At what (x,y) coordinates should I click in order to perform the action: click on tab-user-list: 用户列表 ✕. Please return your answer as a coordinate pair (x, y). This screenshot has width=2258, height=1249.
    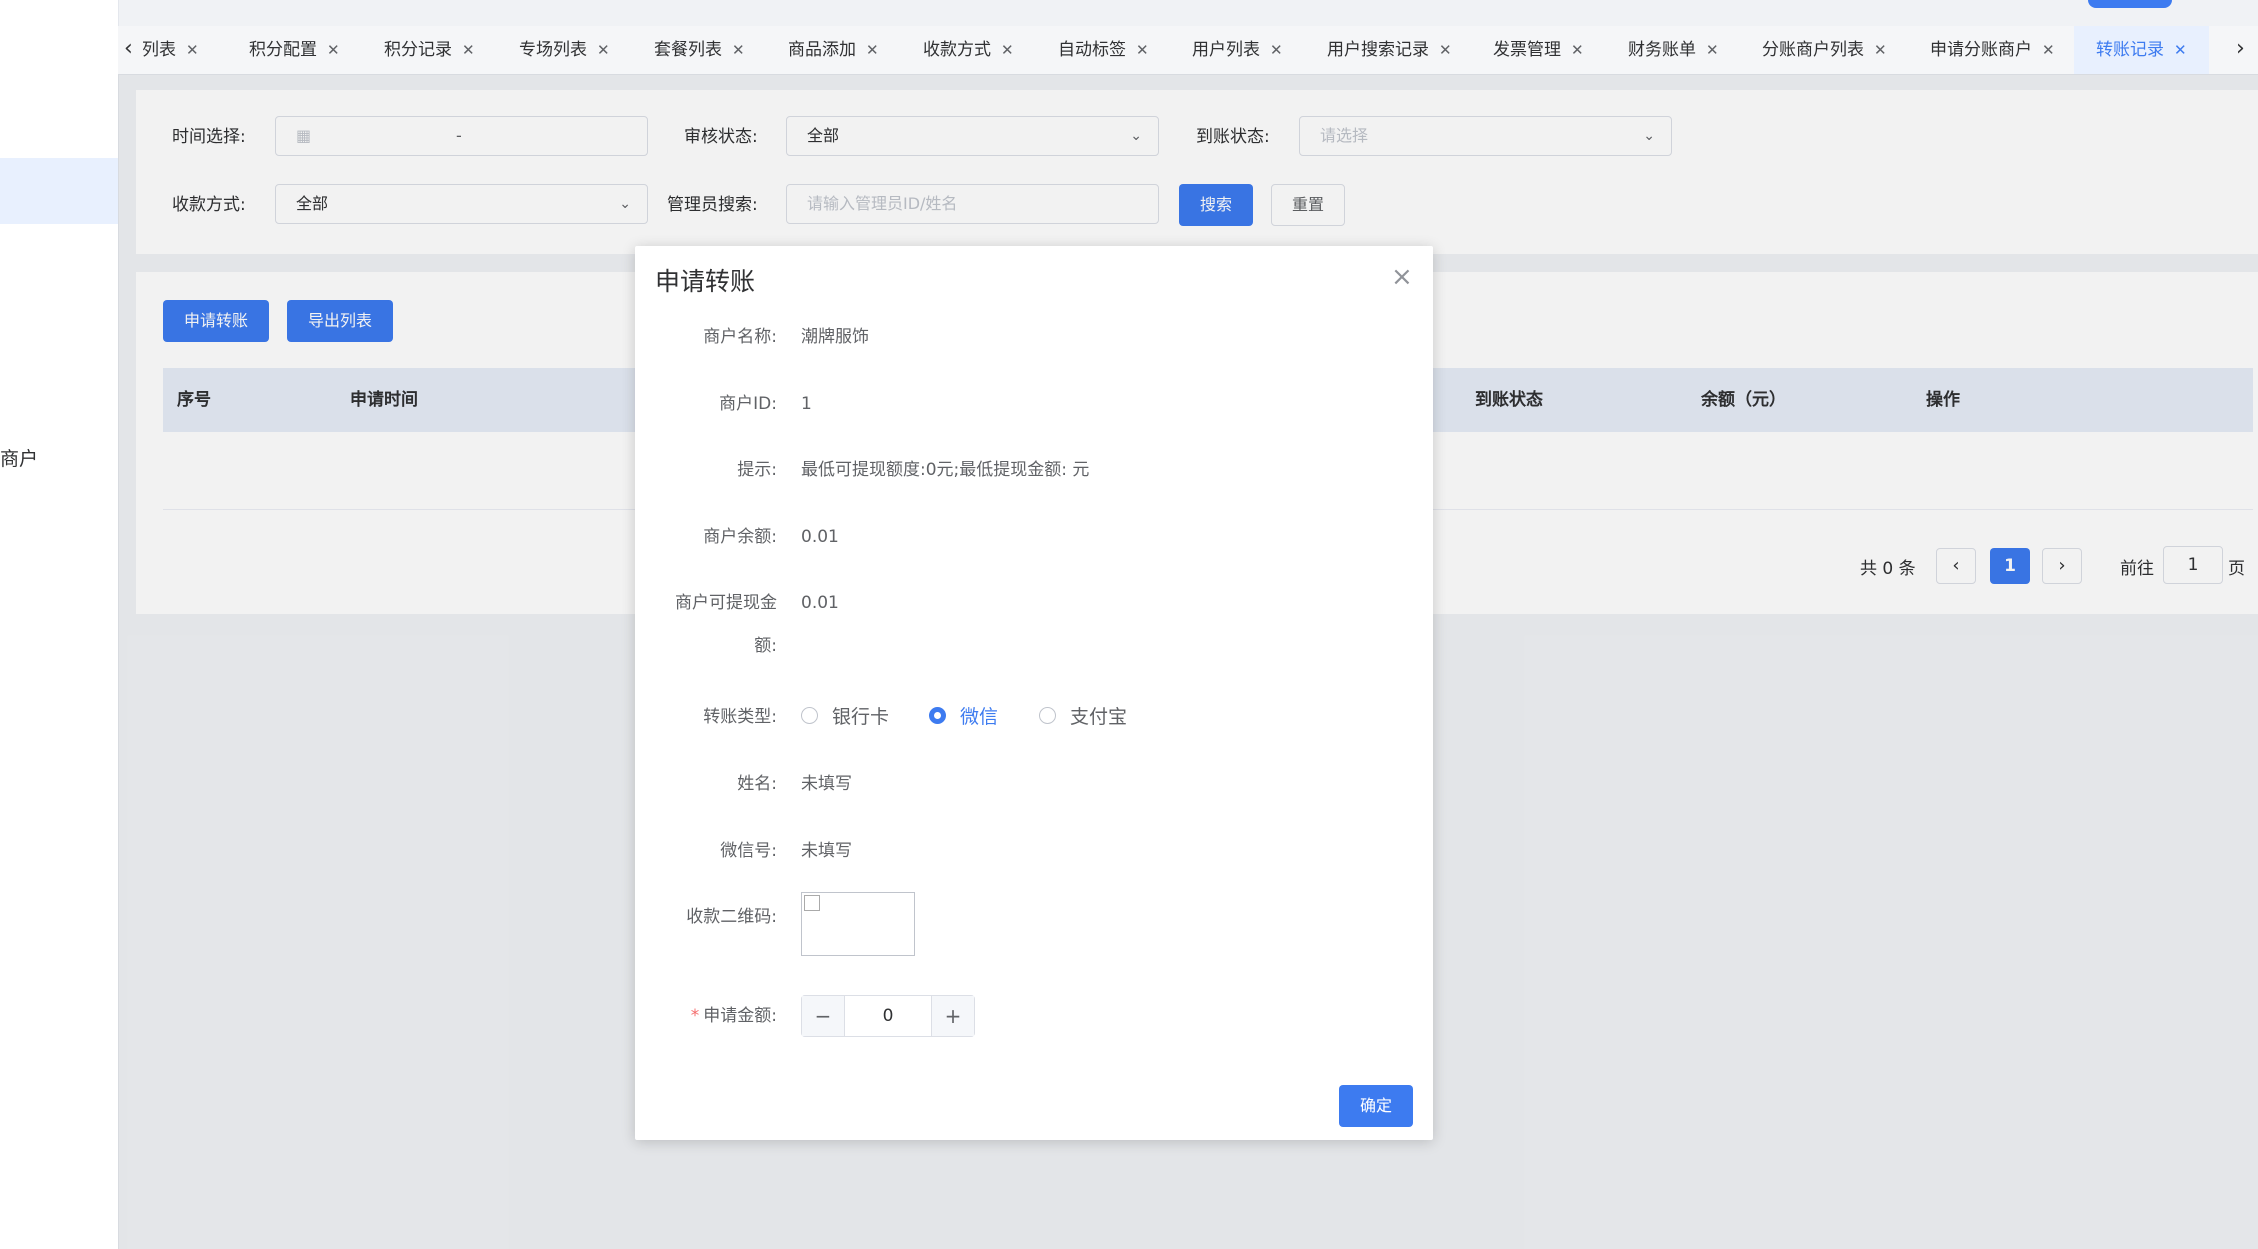
    Looking at the image, I should click on (1237, 50).